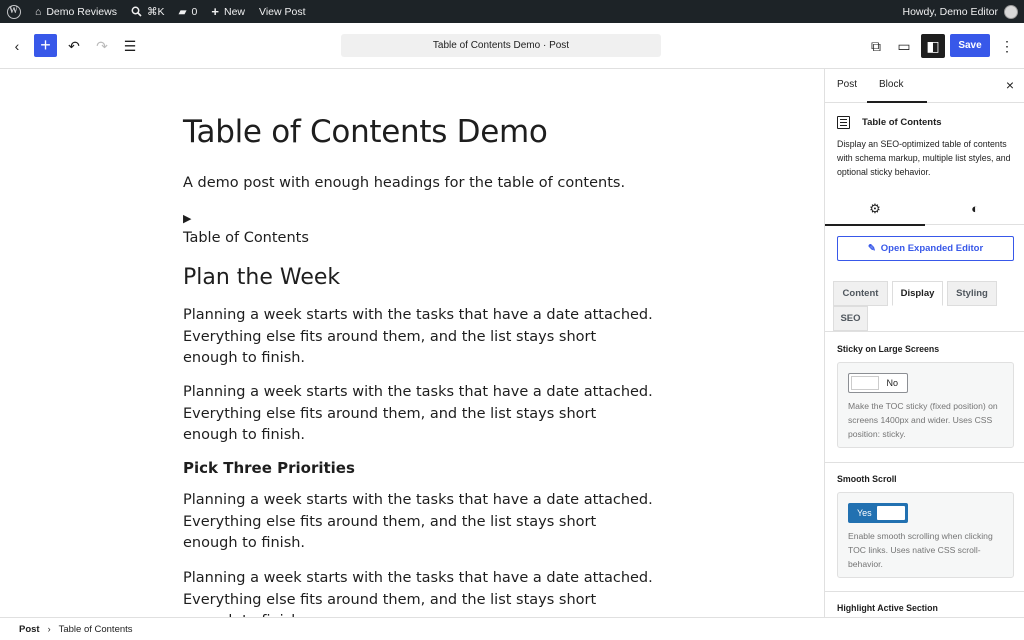 The width and height of the screenshot is (1024, 640). What do you see at coordinates (182, 11) in the screenshot?
I see `comment-icon: ▰` at bounding box center [182, 11].